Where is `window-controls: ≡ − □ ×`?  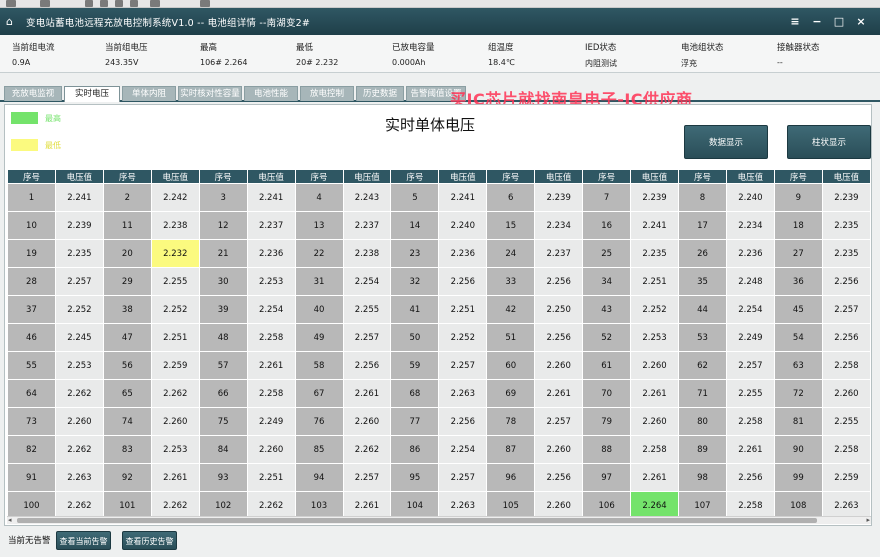 window-controls: ≡ − □ × is located at coordinates (828, 21).